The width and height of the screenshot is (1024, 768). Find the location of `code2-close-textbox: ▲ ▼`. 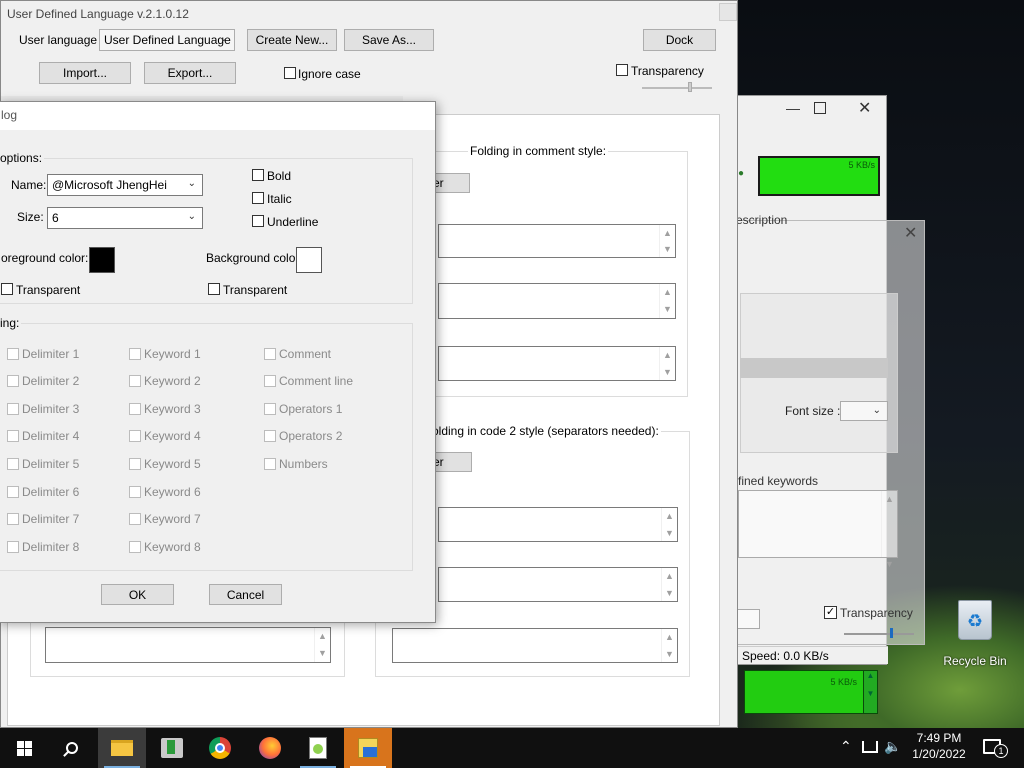

code2-close-textbox: ▲ ▼ is located at coordinates (535, 645).